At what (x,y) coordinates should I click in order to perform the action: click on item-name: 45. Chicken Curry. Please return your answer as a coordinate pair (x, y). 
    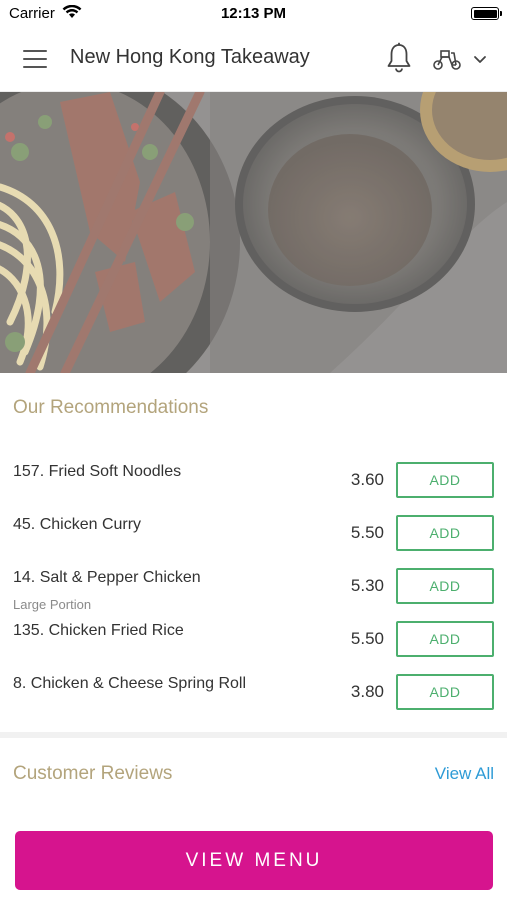
    Looking at the image, I should click on (77, 524).